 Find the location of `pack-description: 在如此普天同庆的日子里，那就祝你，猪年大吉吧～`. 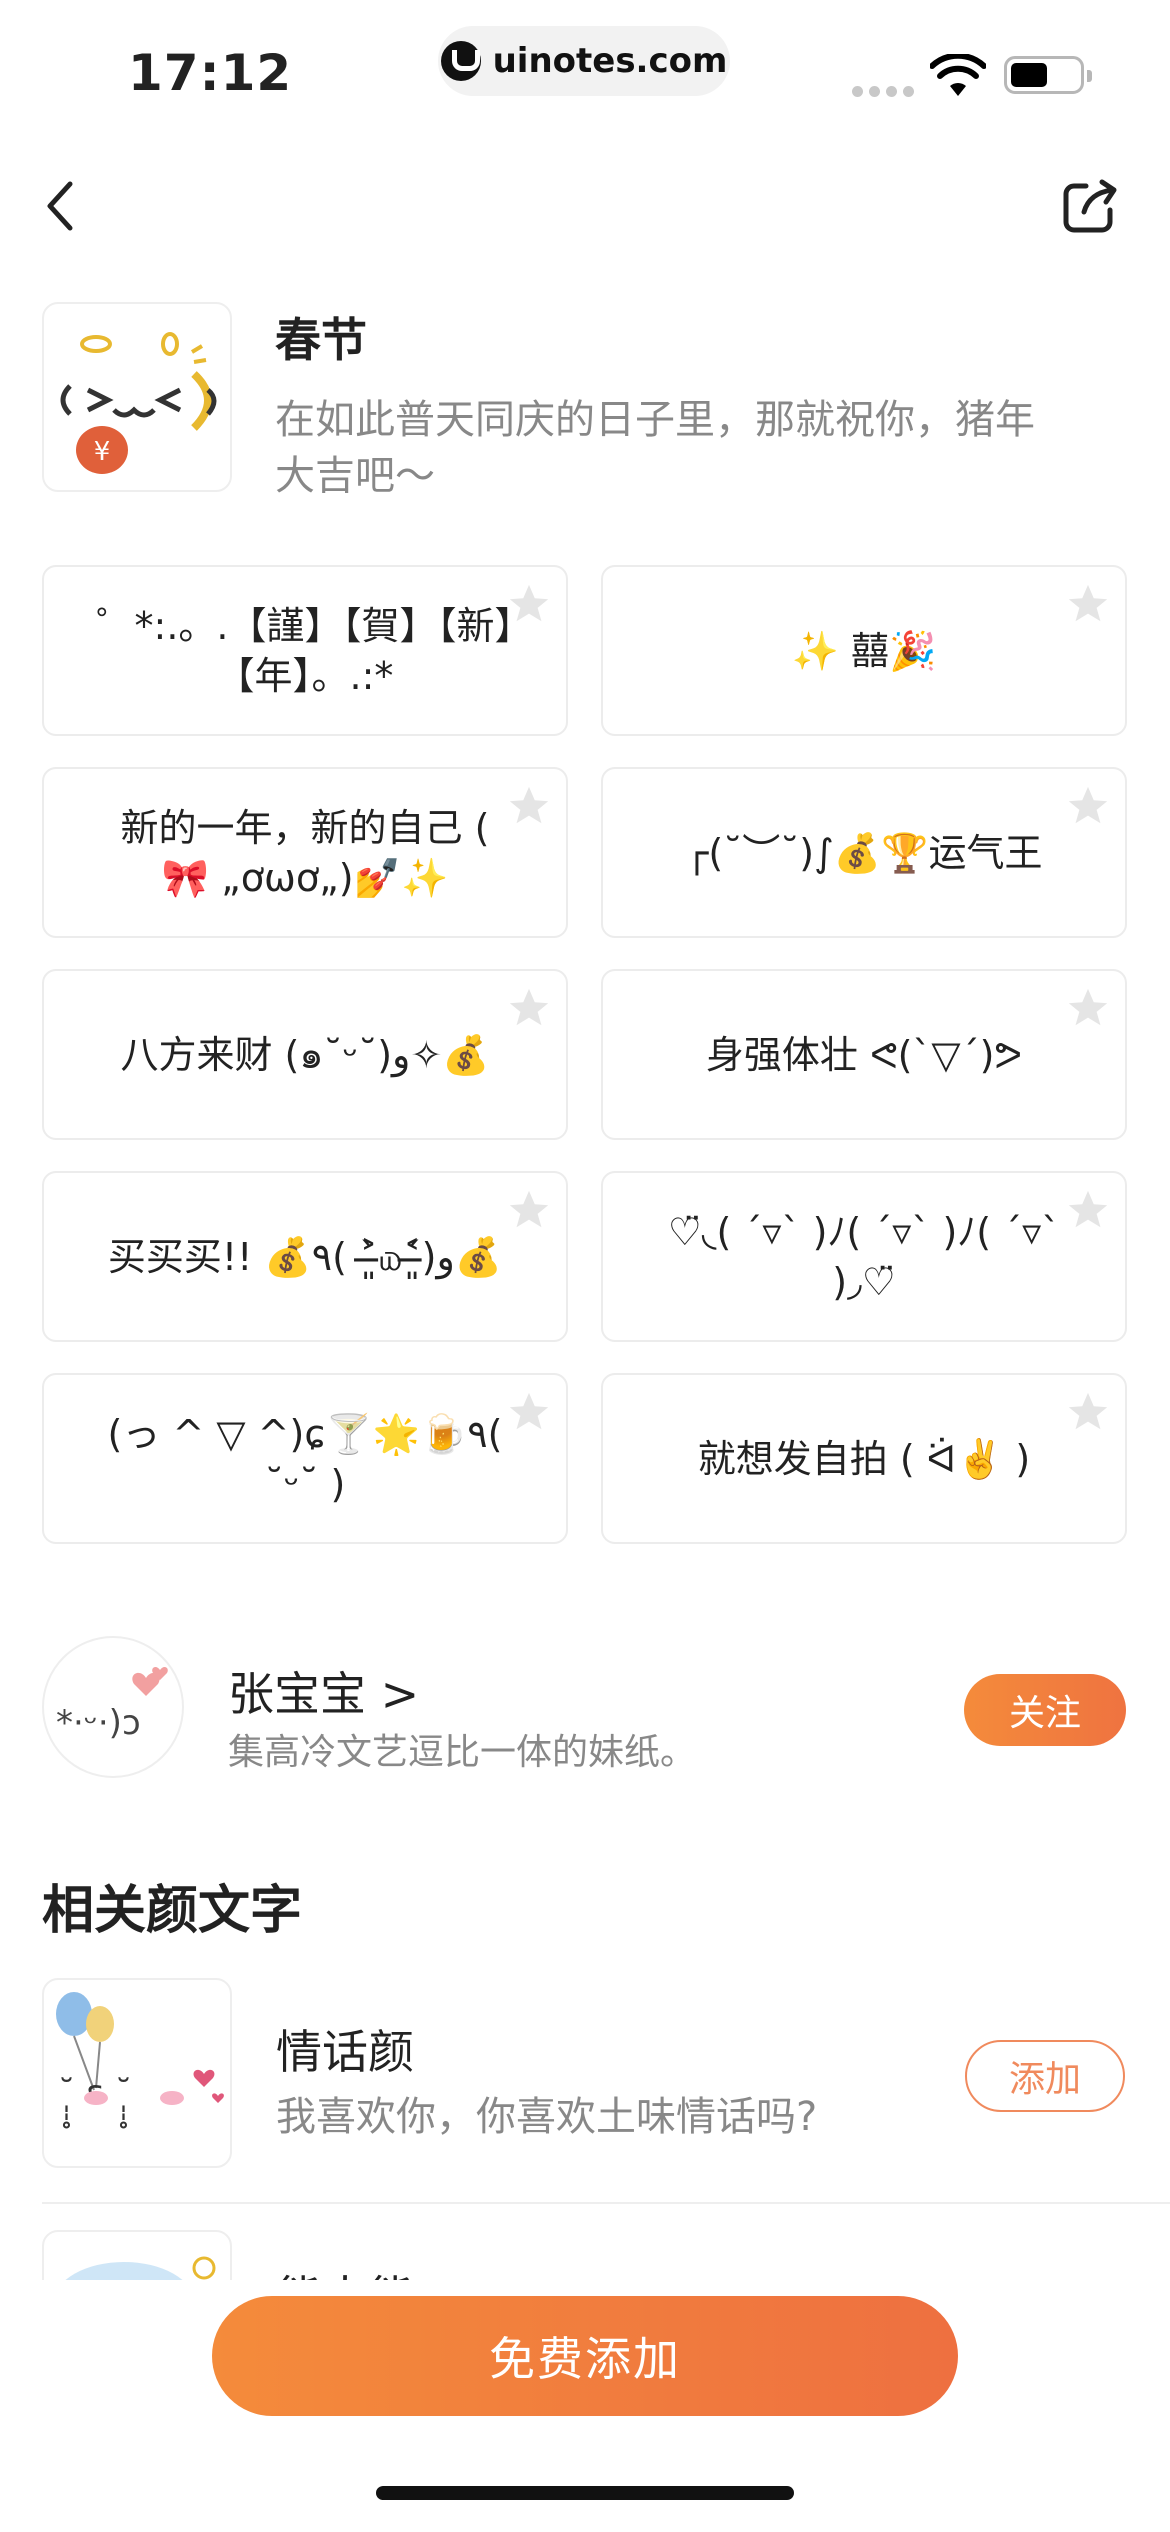

pack-description: 在如此普天同庆的日子里，那就祝你，猪年大吉吧～ is located at coordinates (655, 448).